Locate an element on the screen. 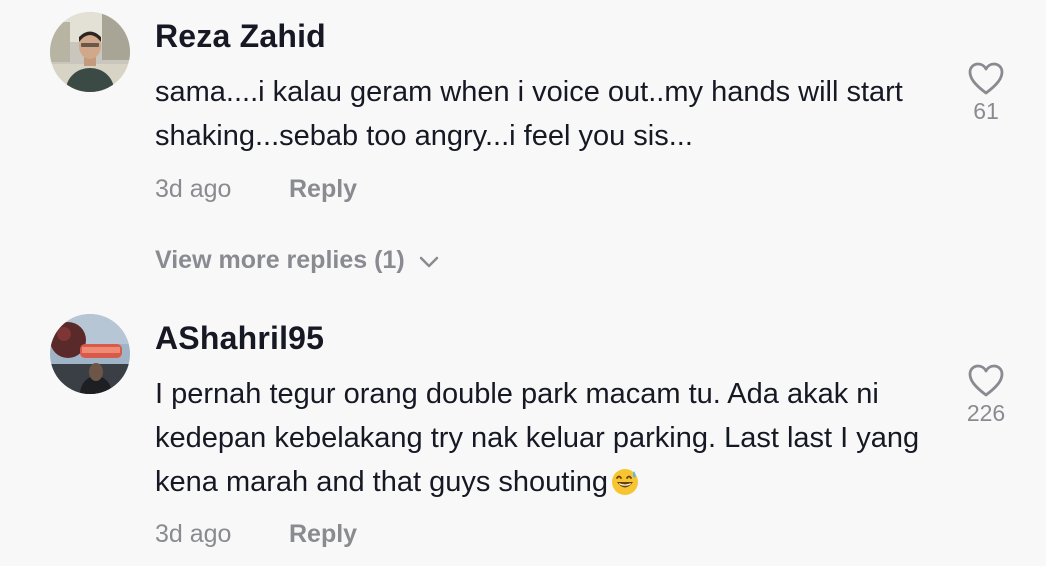 The height and width of the screenshot is (566, 1046). like-count: 226 is located at coordinates (986, 413).